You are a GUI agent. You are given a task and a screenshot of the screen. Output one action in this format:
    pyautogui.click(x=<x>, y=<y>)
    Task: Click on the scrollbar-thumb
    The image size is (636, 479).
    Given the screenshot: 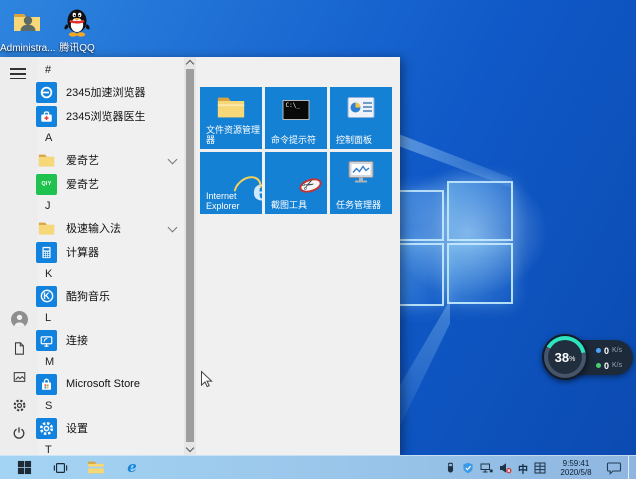 What is the action you would take?
    pyautogui.click(x=190, y=255)
    